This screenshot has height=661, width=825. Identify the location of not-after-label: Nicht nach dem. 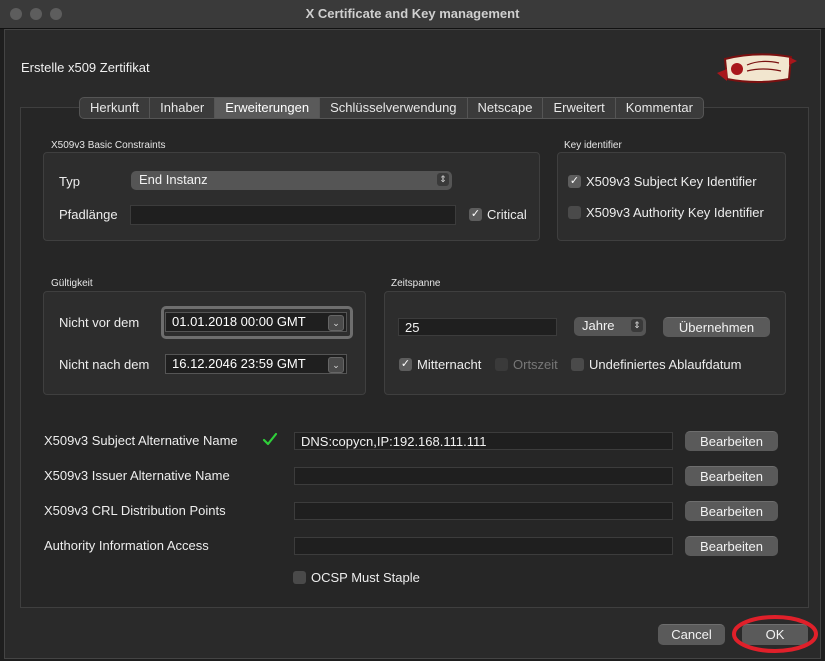
(104, 364).